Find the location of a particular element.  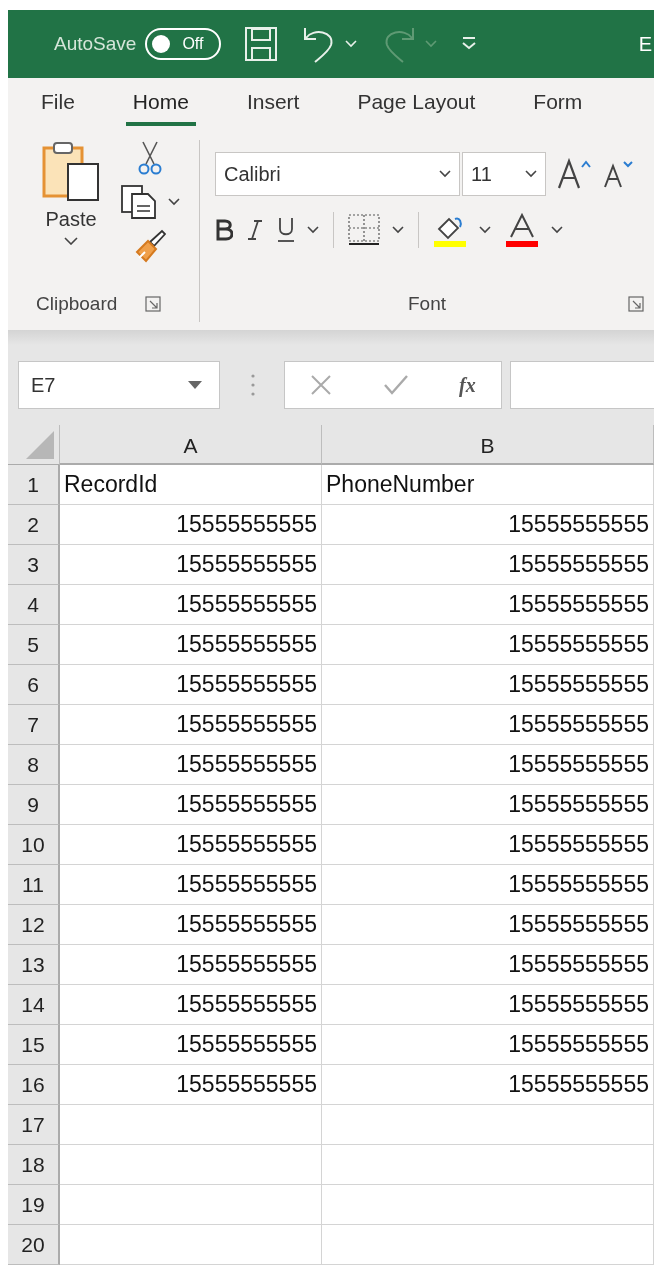

autosave-label: AutoSave is located at coordinates (95, 44).